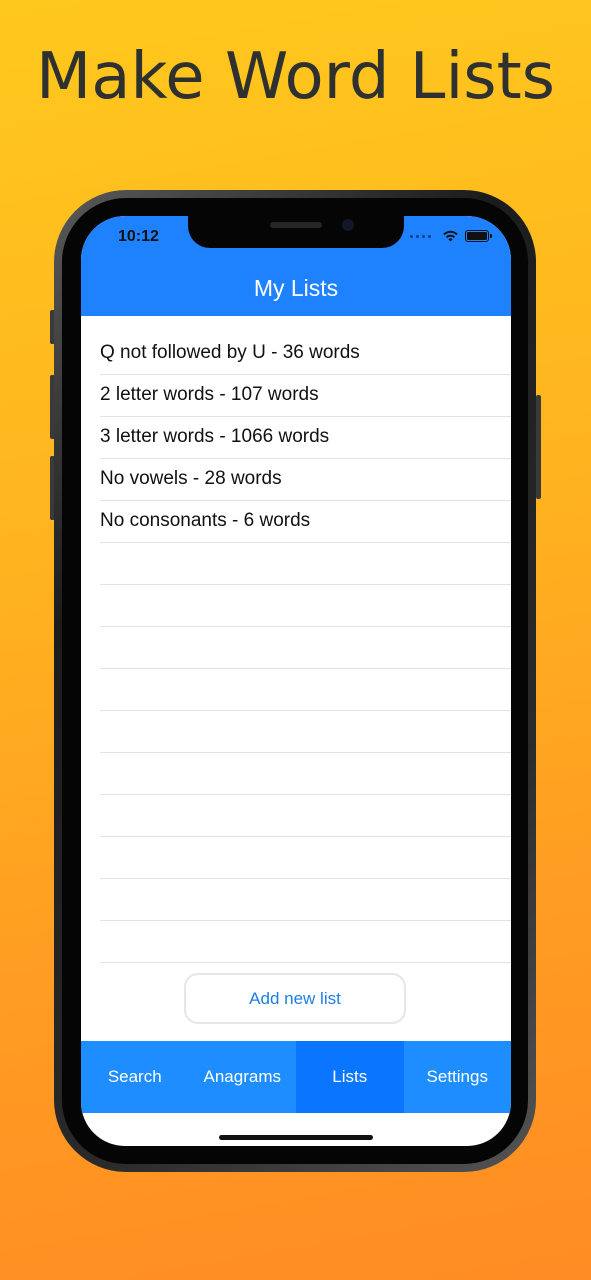 This screenshot has height=1280, width=591. I want to click on list-item: 2 letter words - 107 words, so click(305, 396).